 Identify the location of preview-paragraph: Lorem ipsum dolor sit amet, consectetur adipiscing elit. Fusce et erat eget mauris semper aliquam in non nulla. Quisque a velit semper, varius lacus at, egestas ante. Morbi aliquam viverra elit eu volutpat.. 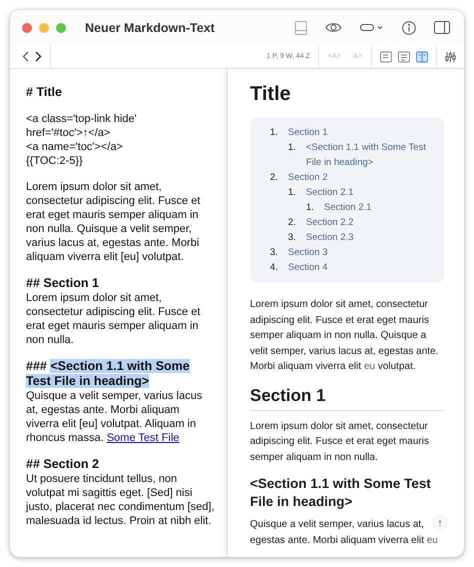
(345, 336).